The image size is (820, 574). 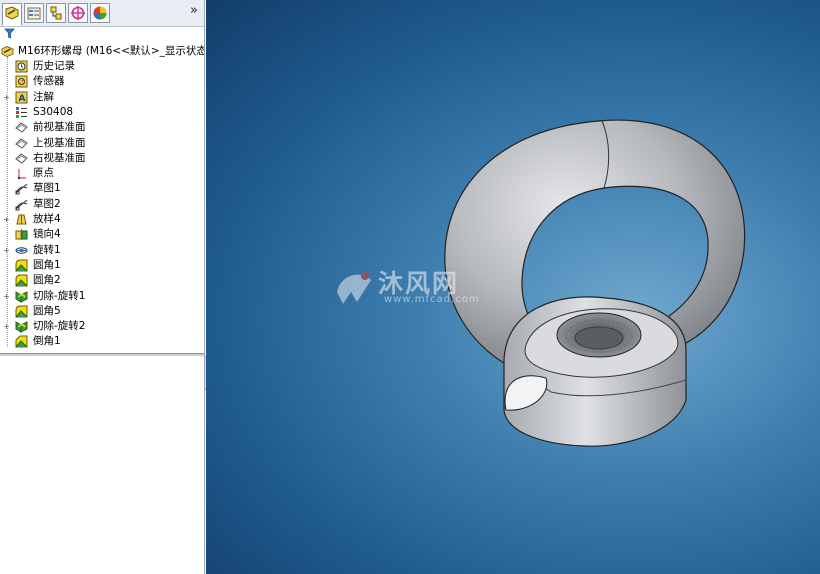 I want to click on tree-item: 原点, so click(x=102, y=173).